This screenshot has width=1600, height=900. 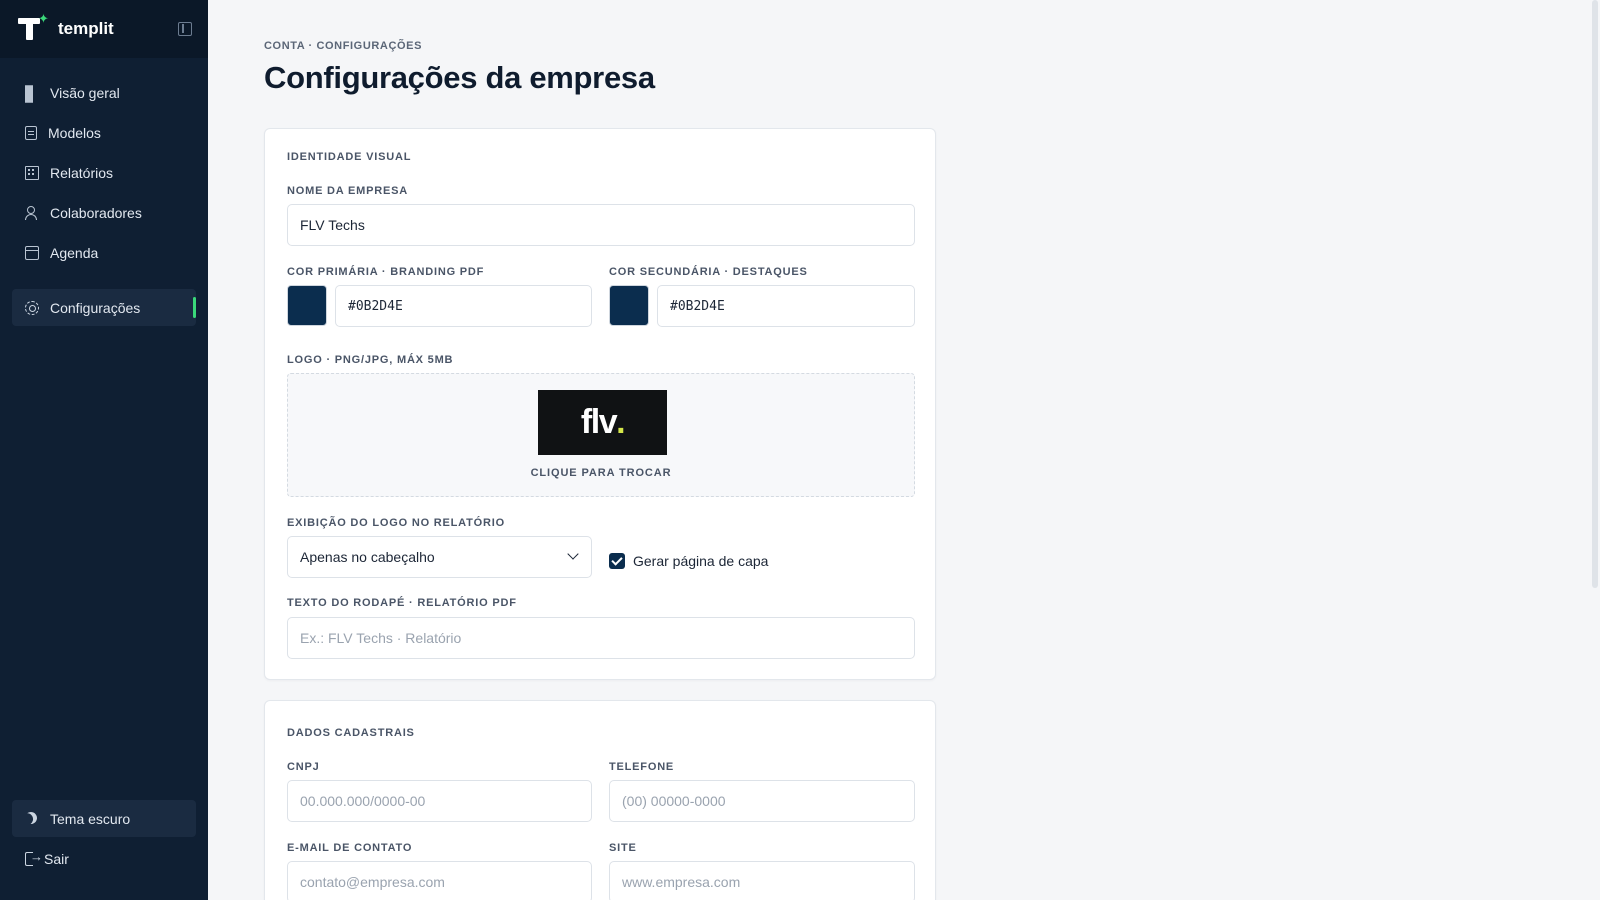 What do you see at coordinates (32, 93) in the screenshot?
I see `grid-icon` at bounding box center [32, 93].